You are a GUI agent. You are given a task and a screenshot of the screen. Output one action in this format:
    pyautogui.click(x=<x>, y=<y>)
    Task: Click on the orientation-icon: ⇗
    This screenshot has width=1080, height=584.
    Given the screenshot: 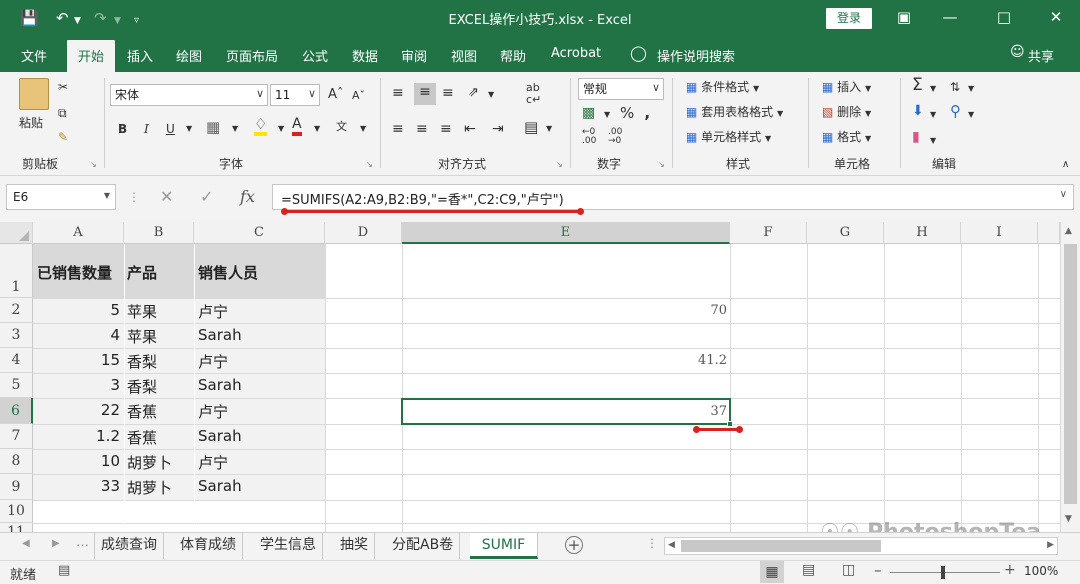 What is the action you would take?
    pyautogui.click(x=473, y=93)
    